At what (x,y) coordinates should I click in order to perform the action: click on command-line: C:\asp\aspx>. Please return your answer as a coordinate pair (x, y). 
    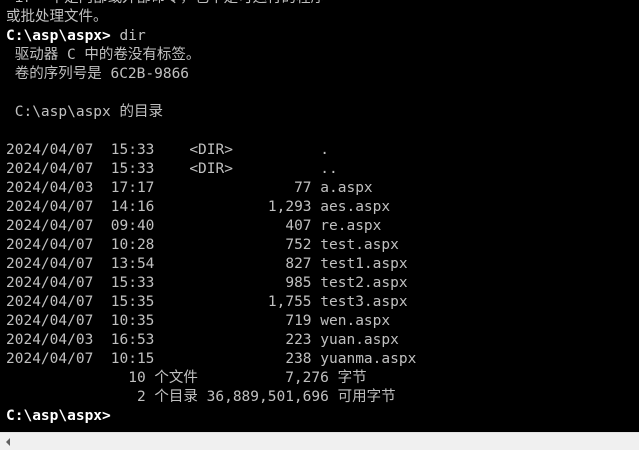
    Looking at the image, I should click on (322, 416).